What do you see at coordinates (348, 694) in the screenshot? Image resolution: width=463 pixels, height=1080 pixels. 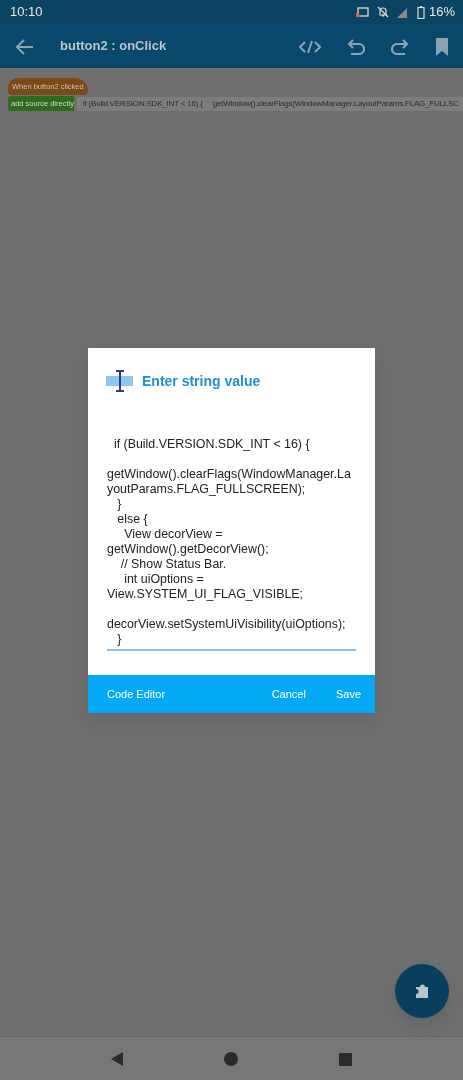 I see `dialog-button: Save` at bounding box center [348, 694].